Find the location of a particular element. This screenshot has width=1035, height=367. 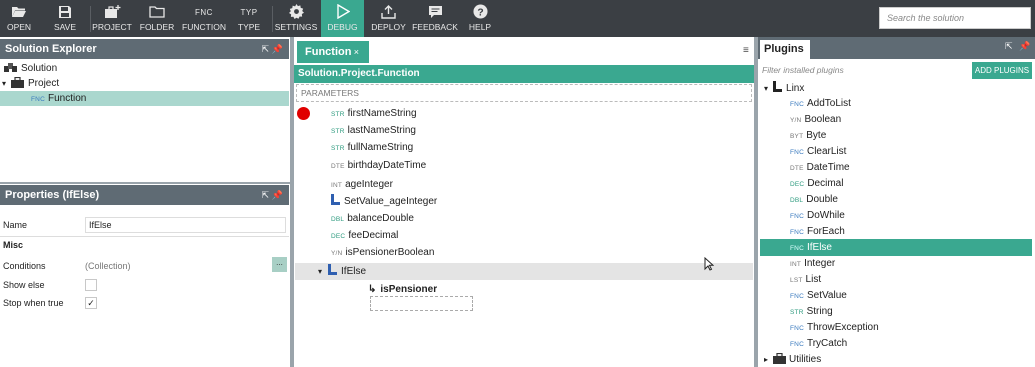

horizontal-splitter is located at coordinates (146, 183).